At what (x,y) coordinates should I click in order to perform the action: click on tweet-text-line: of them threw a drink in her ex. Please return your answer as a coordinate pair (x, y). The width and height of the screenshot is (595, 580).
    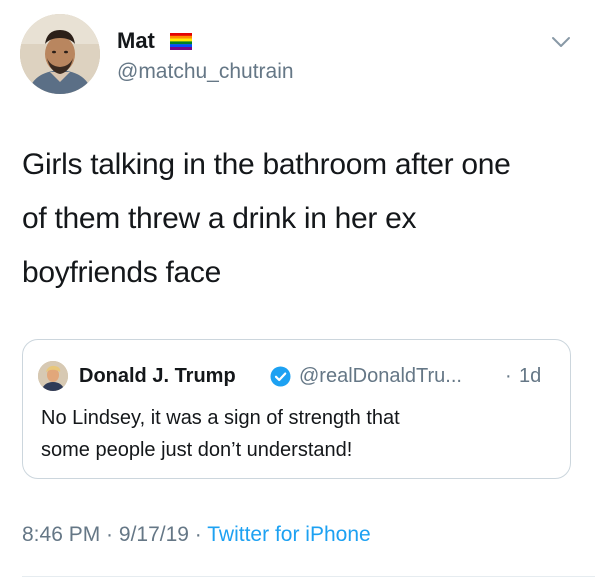
    Looking at the image, I should click on (219, 218).